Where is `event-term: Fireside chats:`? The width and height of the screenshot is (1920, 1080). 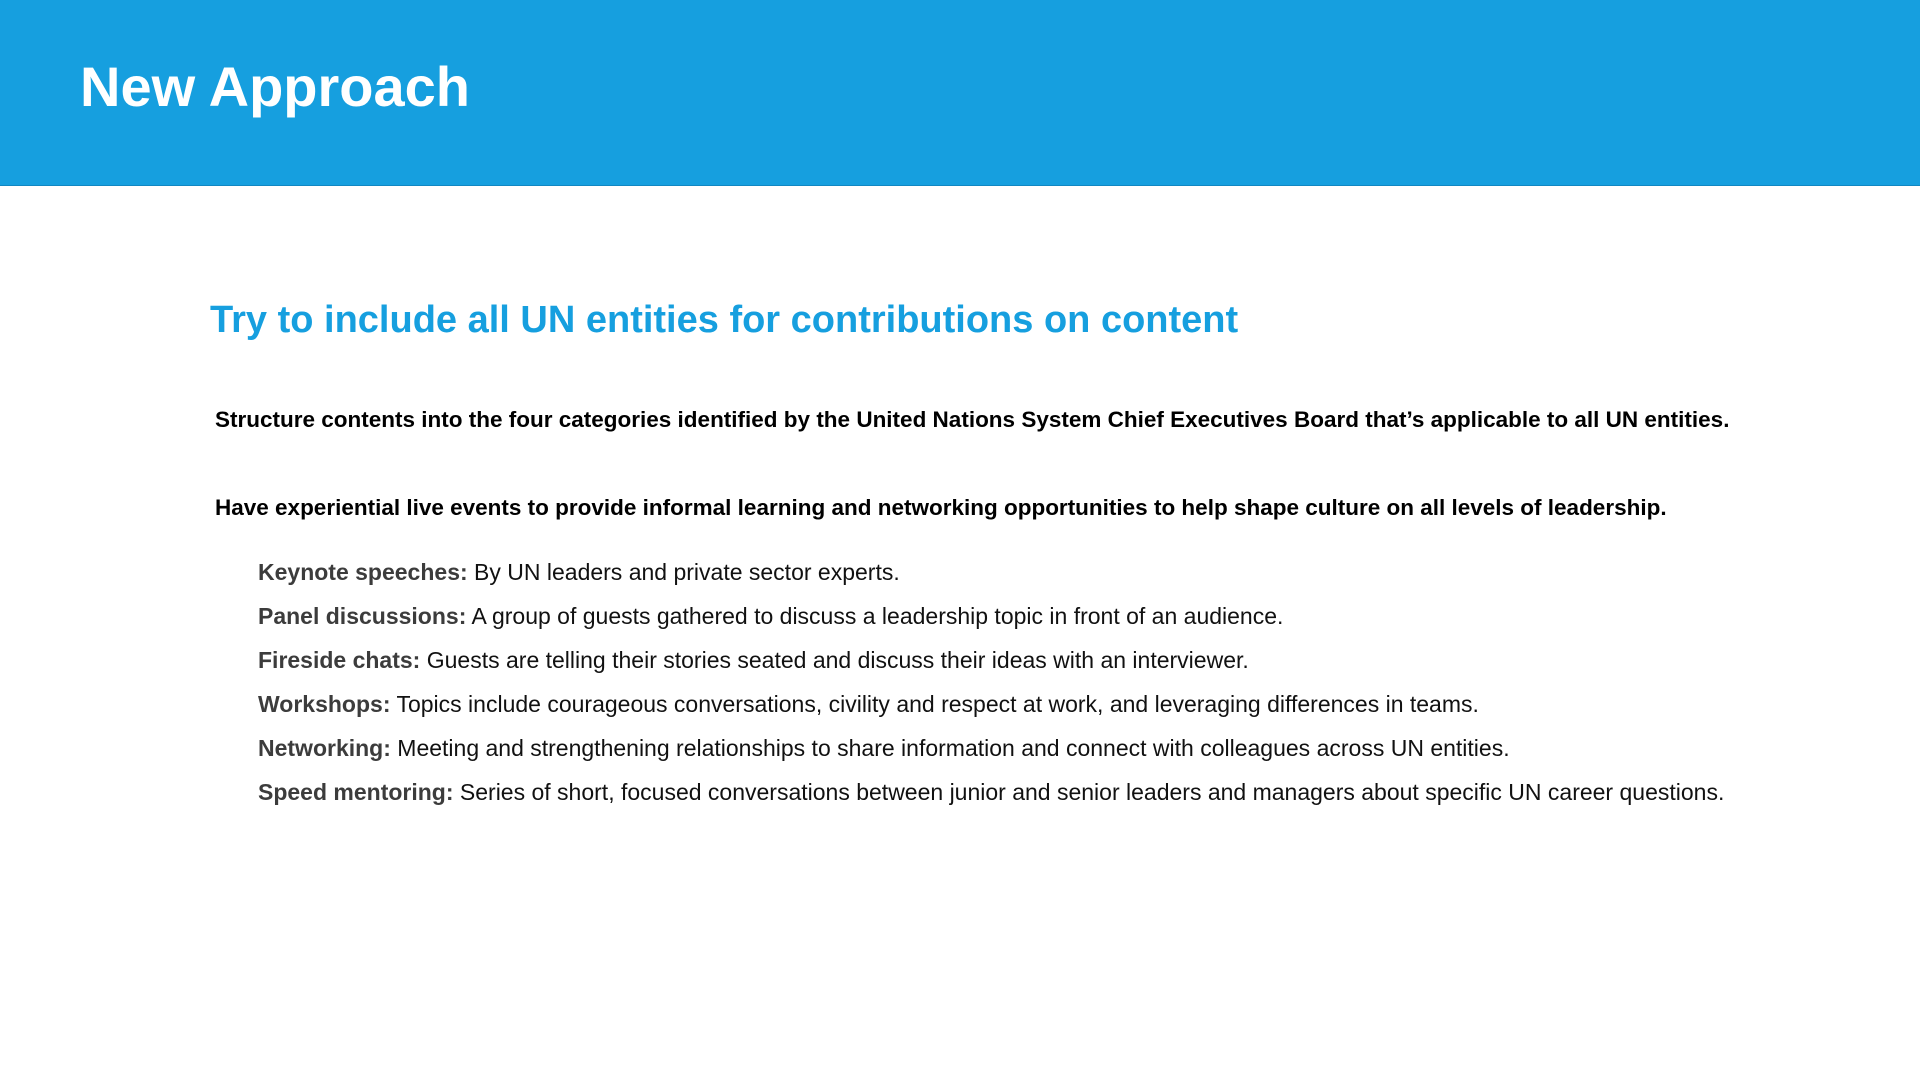
event-term: Fireside chats: is located at coordinates (339, 660).